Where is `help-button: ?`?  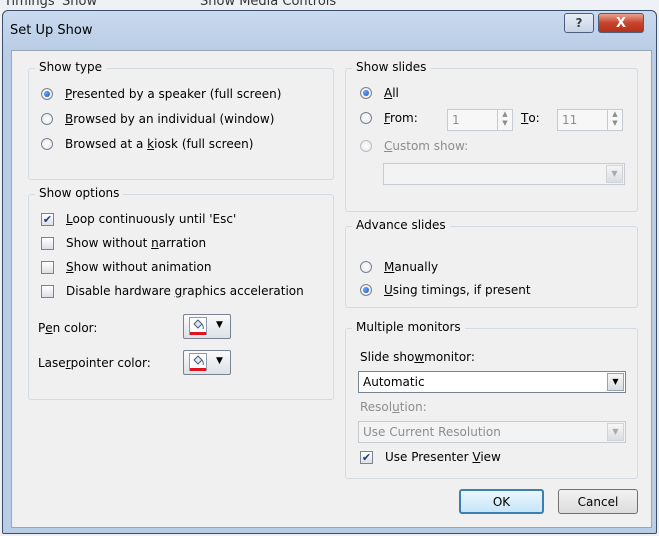
help-button: ? is located at coordinates (579, 23).